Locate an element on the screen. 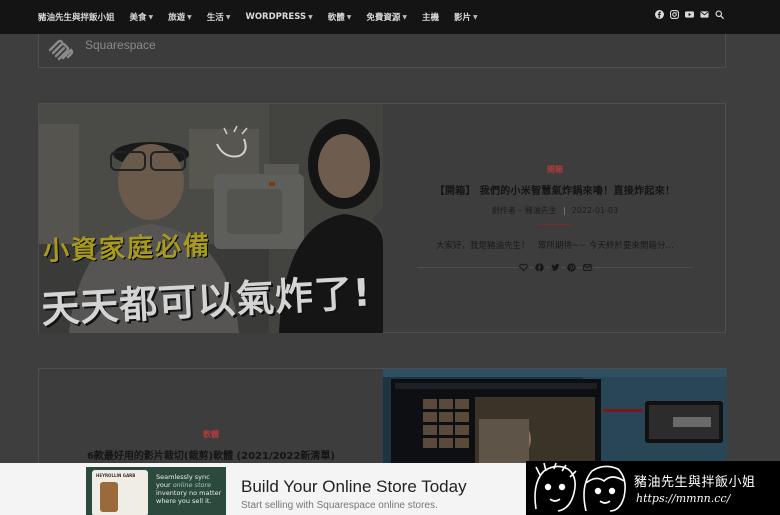 The width and height of the screenshot is (780, 515). nav-videos: 影片 ▼ is located at coordinates (466, 17).